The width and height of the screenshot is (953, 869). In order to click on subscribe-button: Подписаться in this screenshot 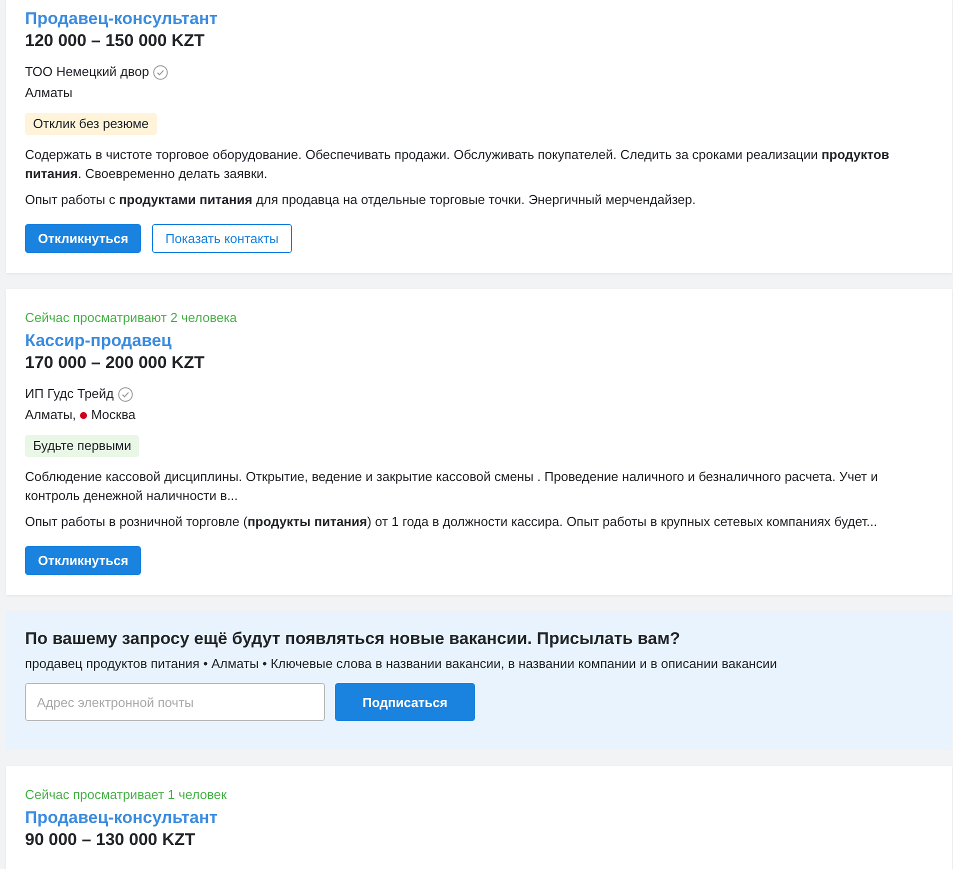, I will do `click(405, 702)`.